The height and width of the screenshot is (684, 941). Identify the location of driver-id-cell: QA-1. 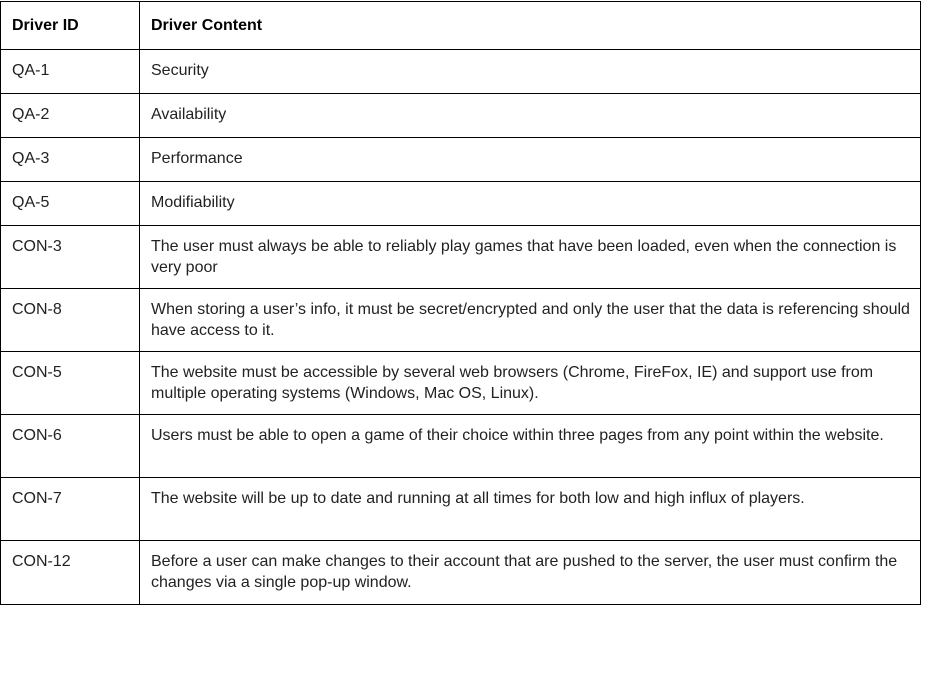
(70, 71).